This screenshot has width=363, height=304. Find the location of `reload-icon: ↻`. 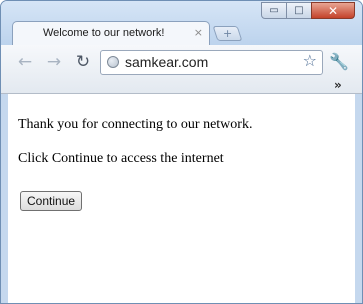

reload-icon: ↻ is located at coordinates (83, 62).